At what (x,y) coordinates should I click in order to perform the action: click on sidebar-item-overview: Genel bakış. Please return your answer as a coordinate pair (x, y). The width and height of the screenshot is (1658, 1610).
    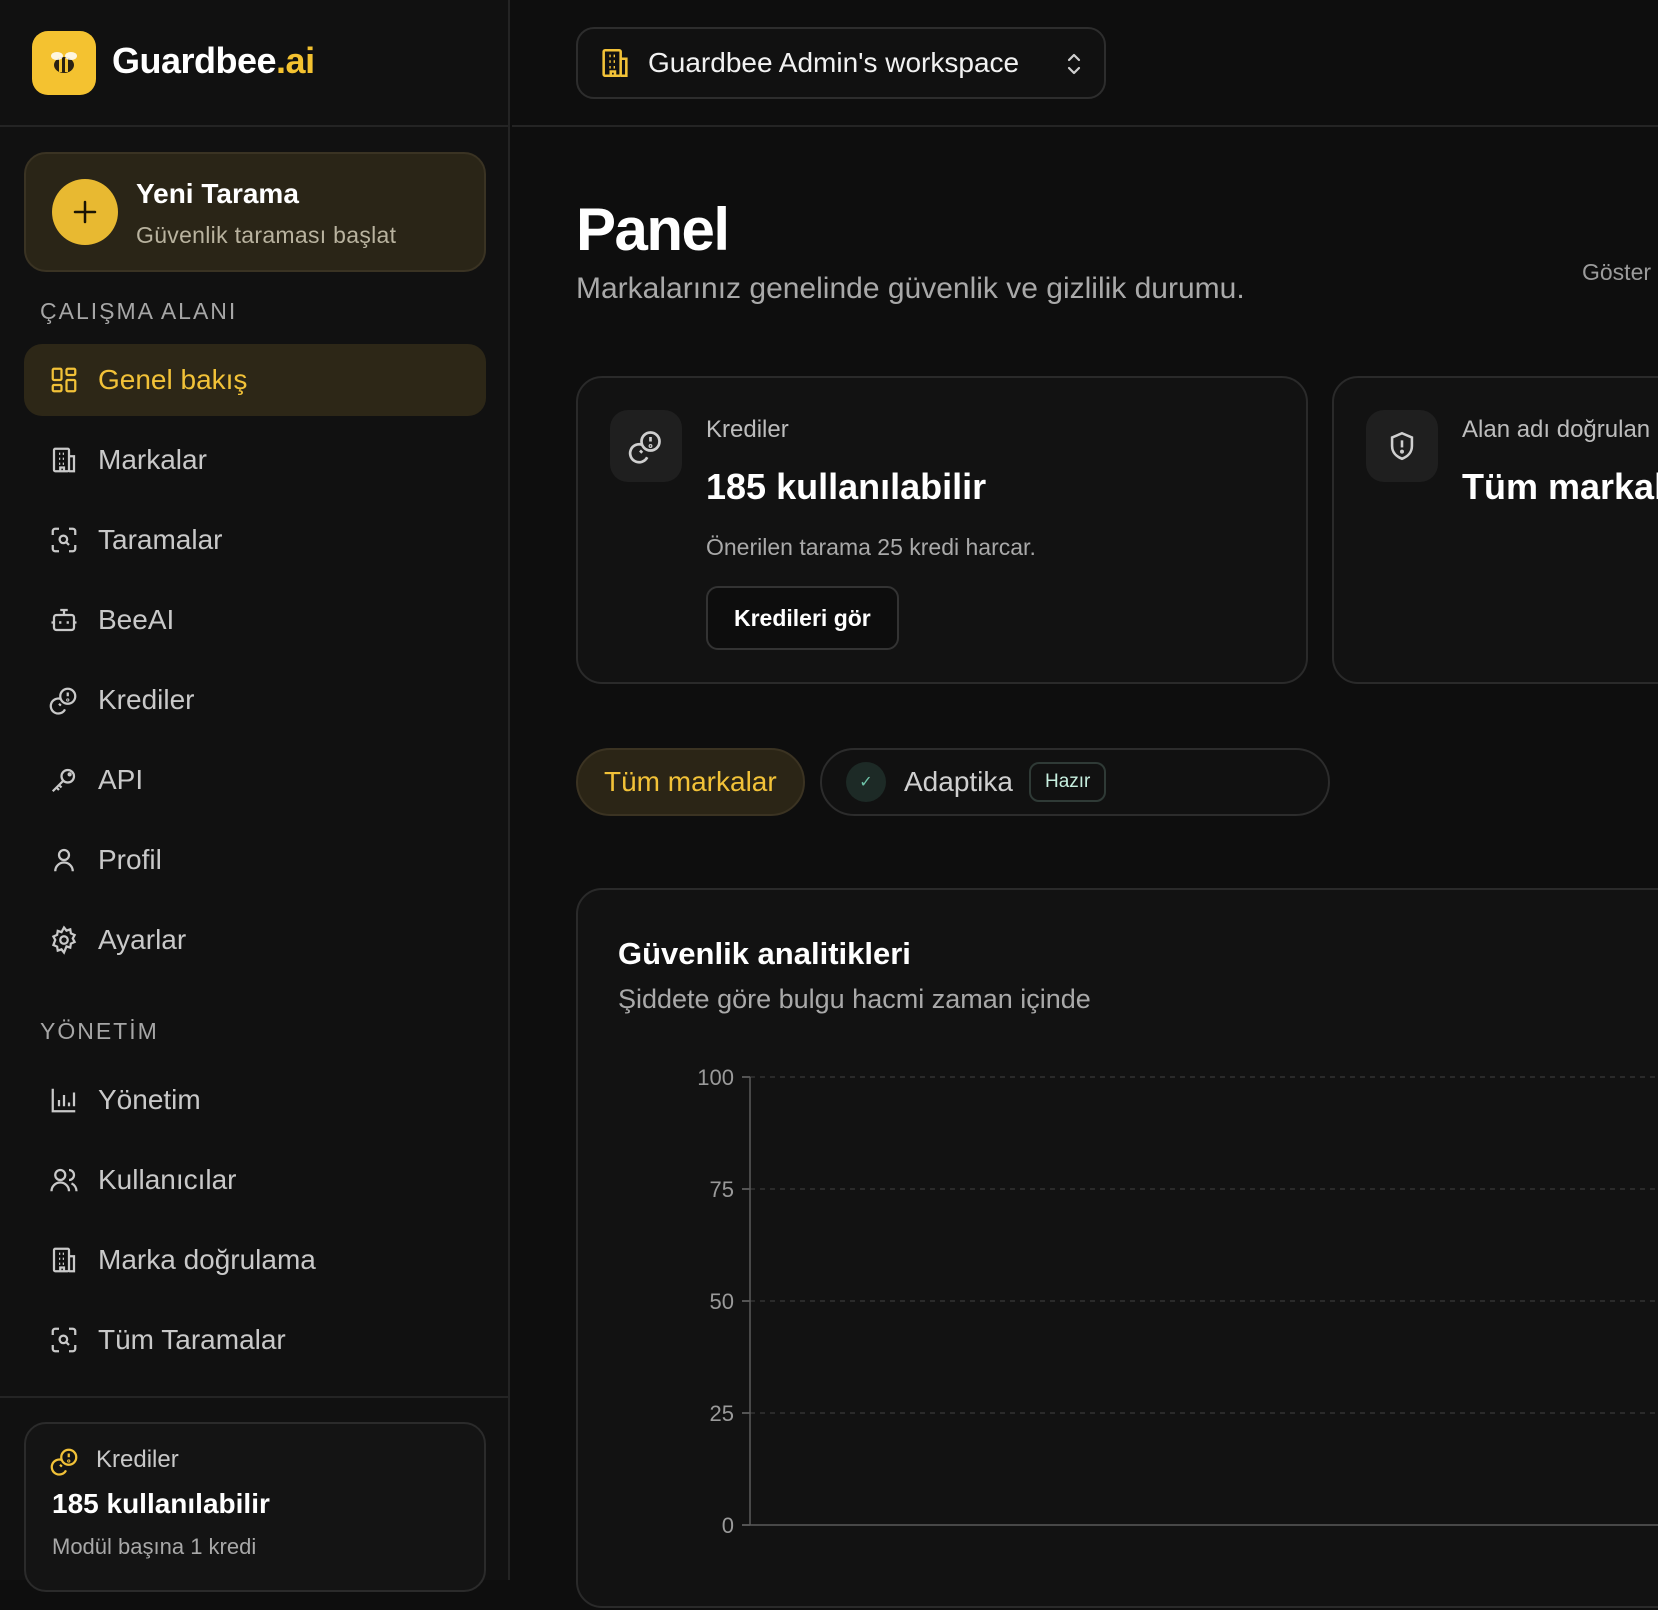
    Looking at the image, I should click on (255, 380).